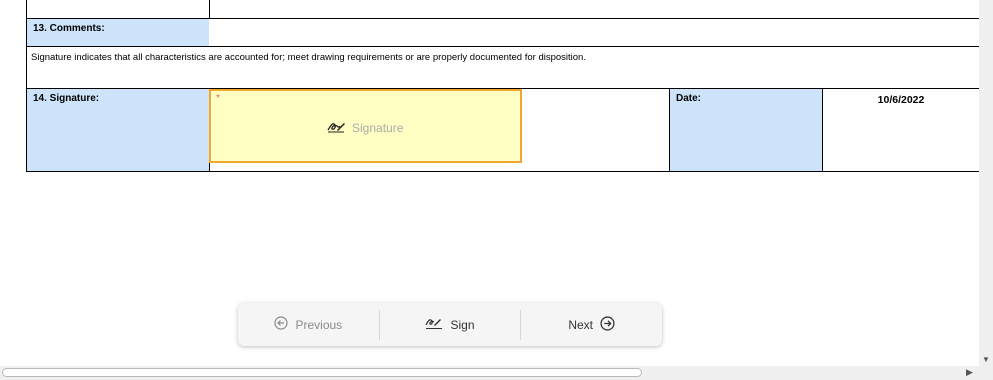 This screenshot has width=993, height=380. I want to click on scrollbar-corner, so click(986, 373).